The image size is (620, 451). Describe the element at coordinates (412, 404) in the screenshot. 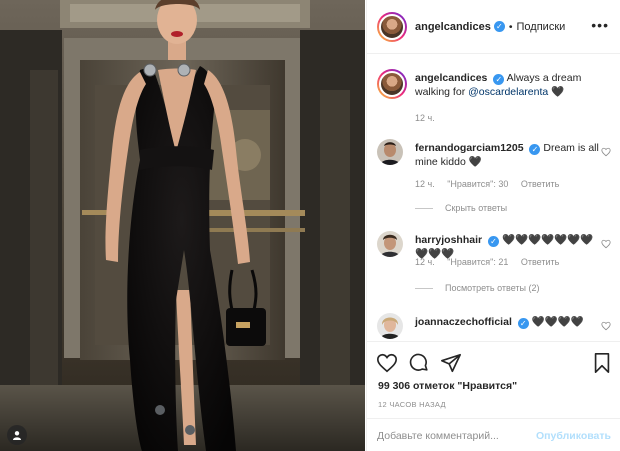

I see `post-timestamp: 12 ЧАСОВ НАЗАД` at that location.